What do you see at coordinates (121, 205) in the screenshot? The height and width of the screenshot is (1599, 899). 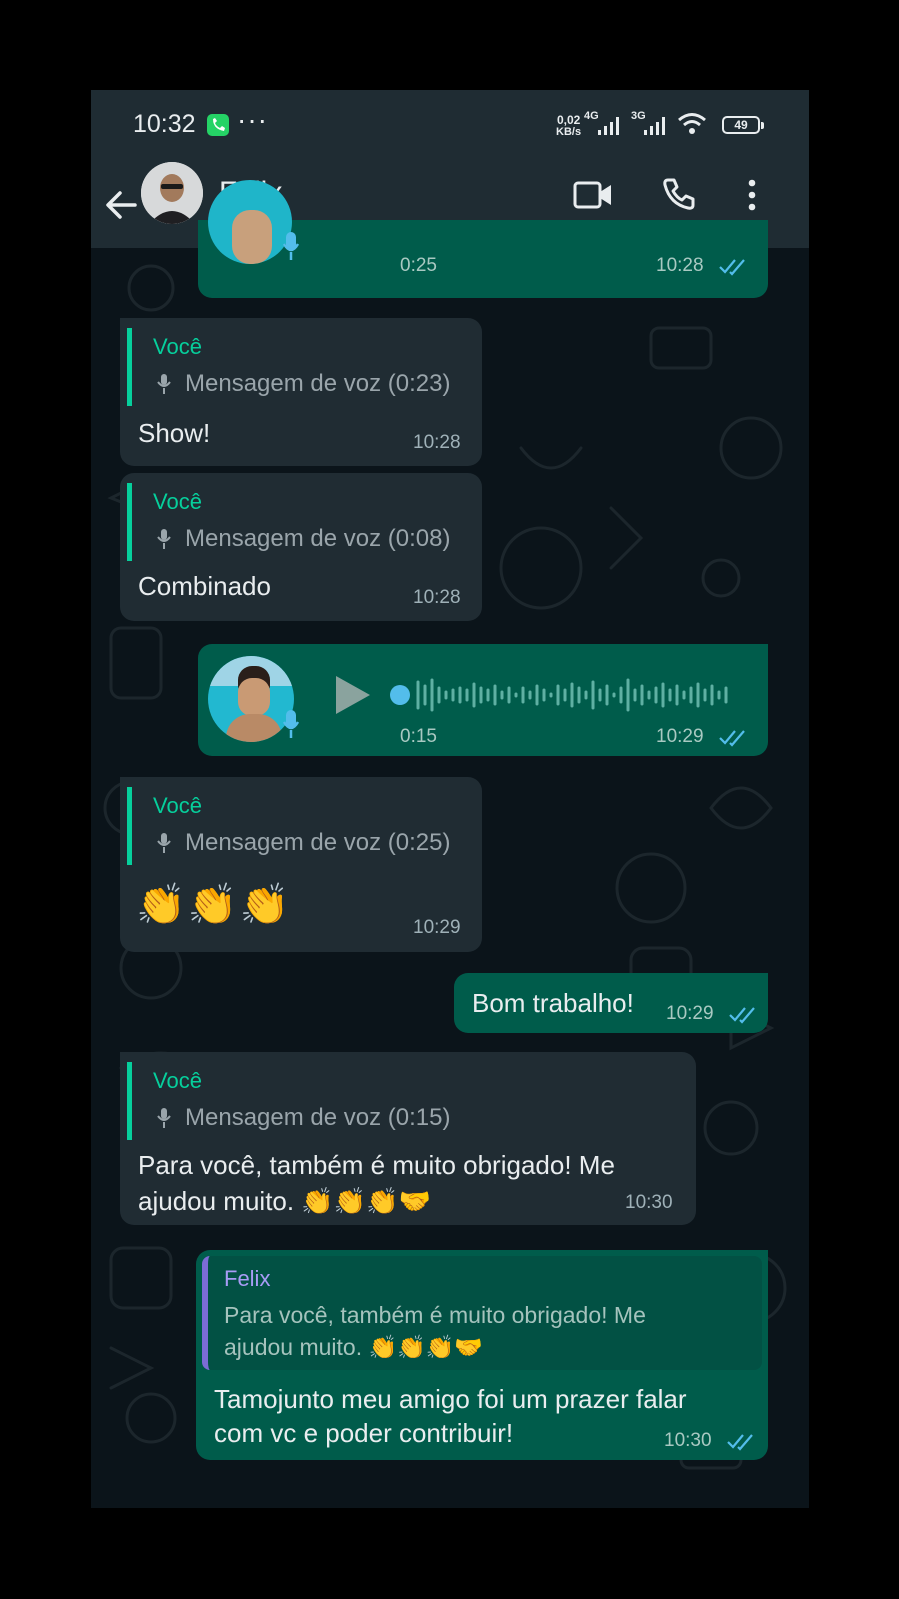 I see `back-arrow-icon` at bounding box center [121, 205].